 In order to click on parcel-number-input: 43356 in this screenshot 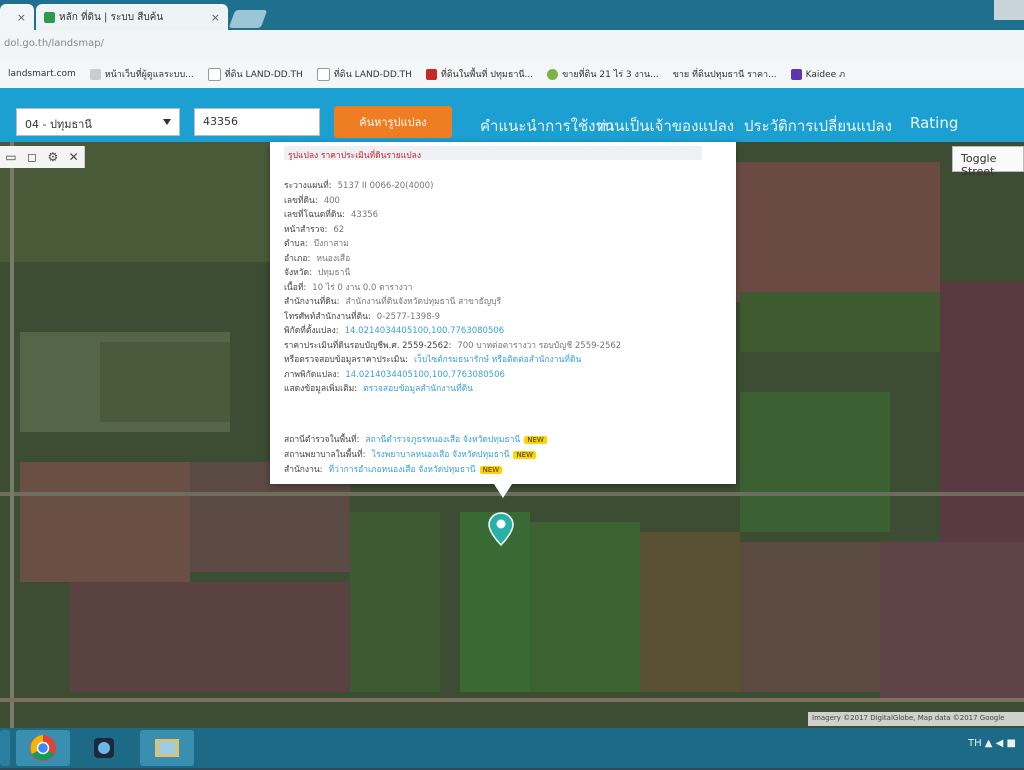, I will do `click(257, 122)`.